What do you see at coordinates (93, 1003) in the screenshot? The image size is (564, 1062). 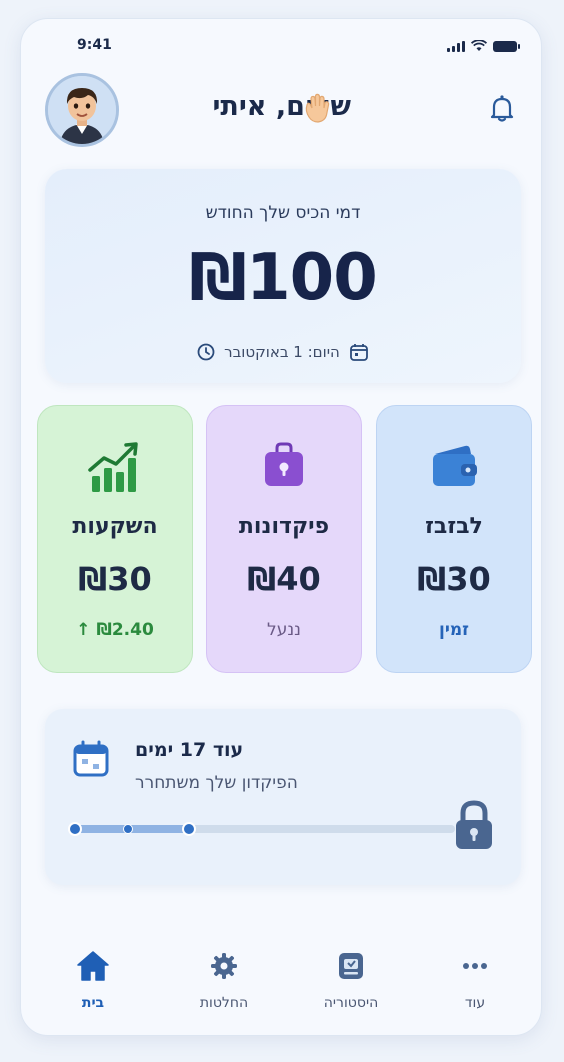 I see `tab-home-label: בית` at bounding box center [93, 1003].